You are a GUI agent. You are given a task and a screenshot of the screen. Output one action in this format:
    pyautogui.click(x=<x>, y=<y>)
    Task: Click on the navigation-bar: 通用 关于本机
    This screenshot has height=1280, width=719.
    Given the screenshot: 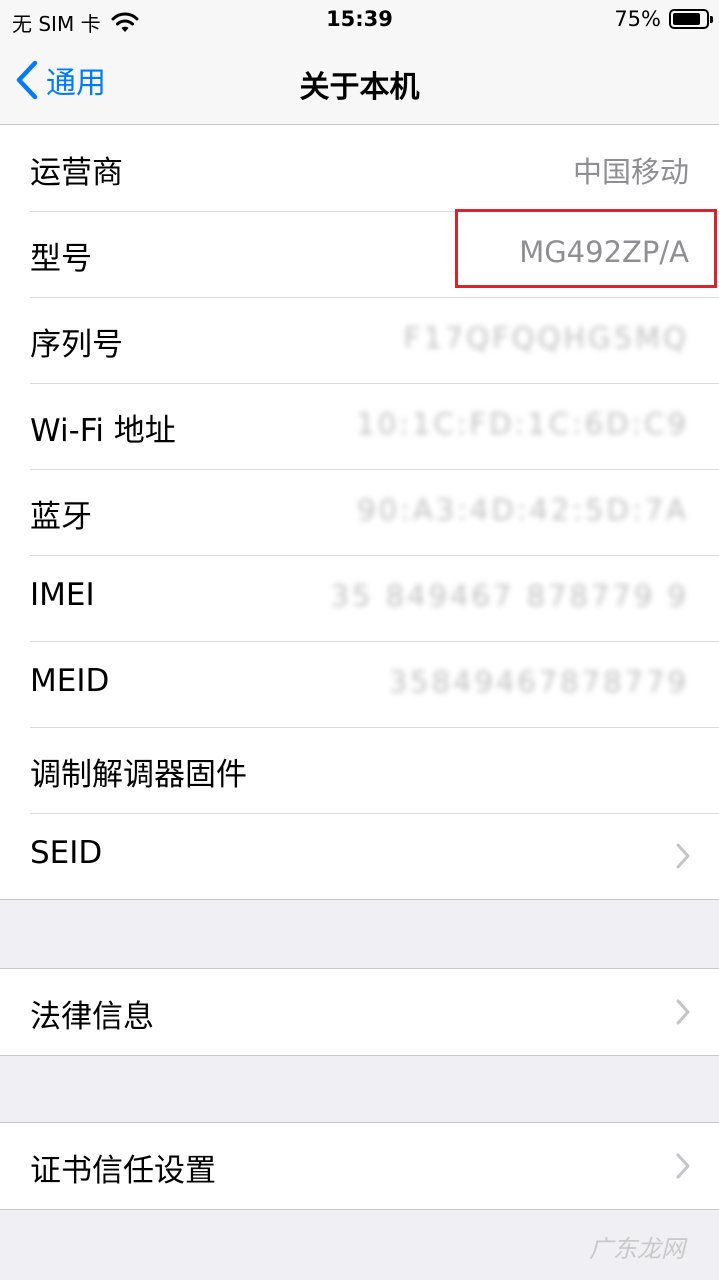 What is the action you would take?
    pyautogui.click(x=359, y=82)
    